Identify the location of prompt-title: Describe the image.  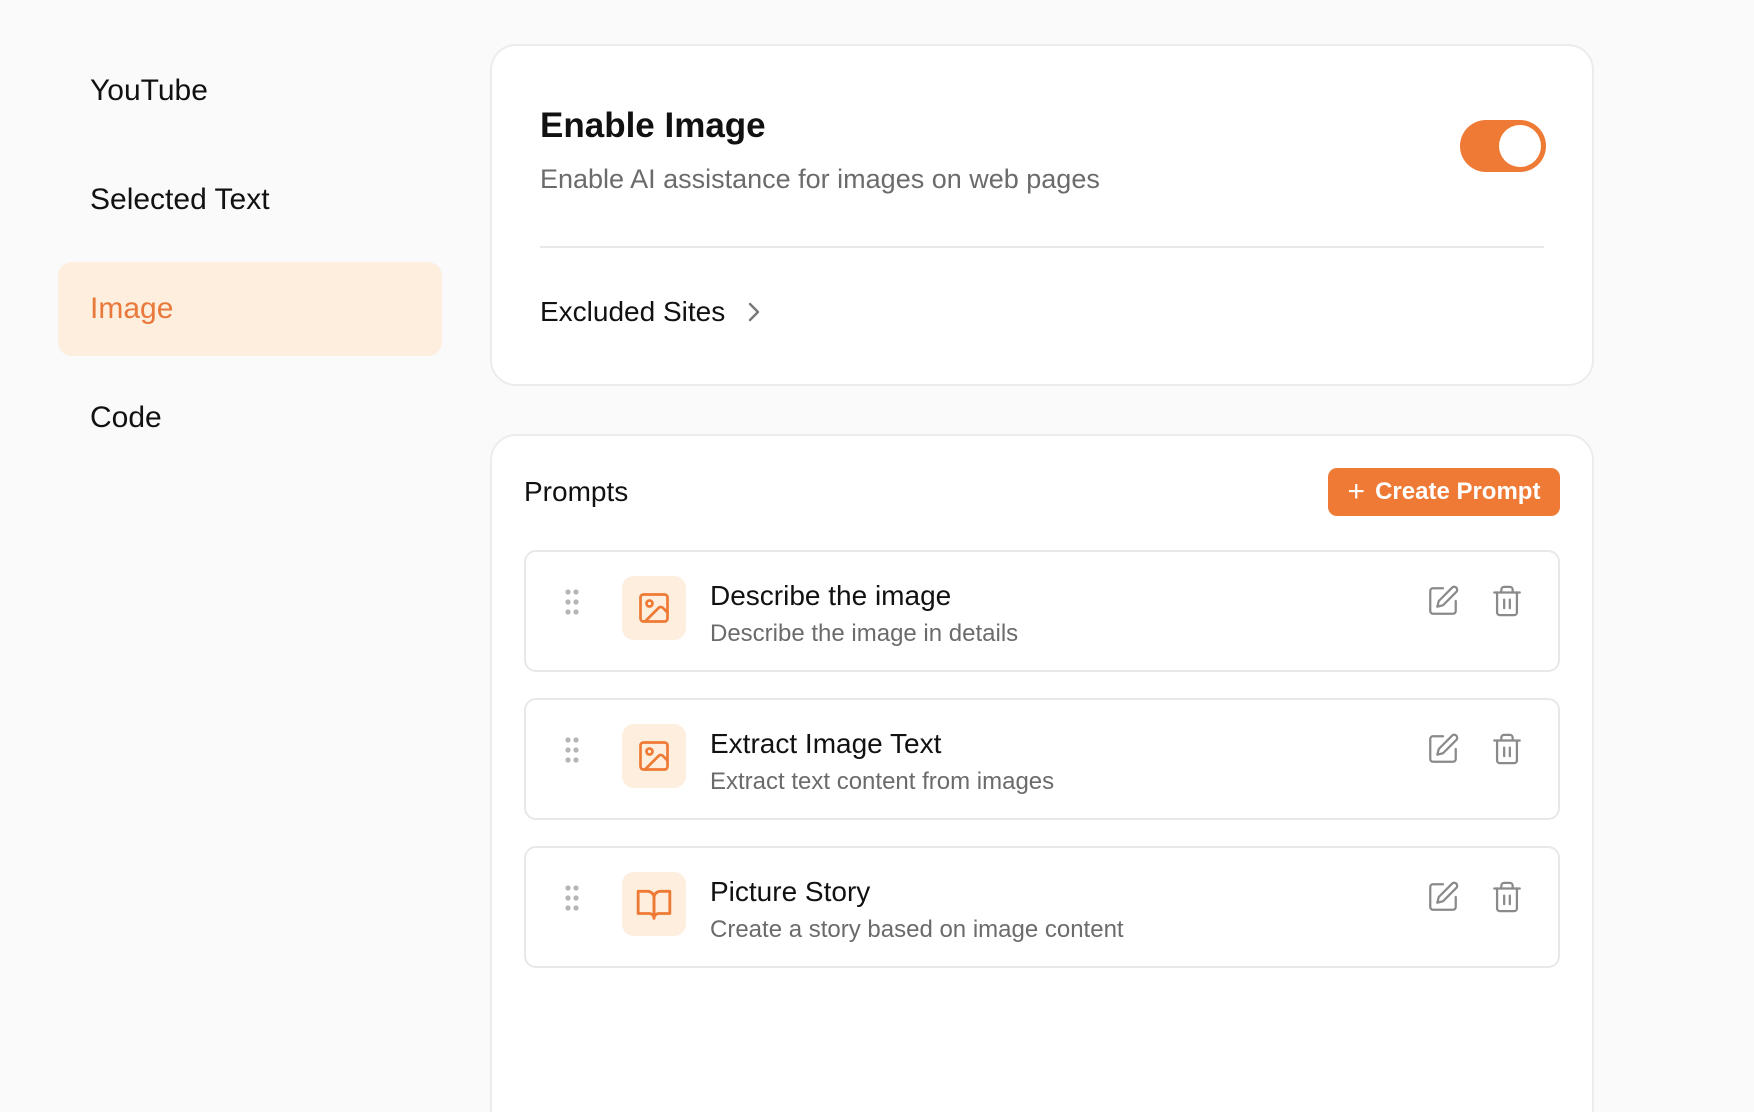
(831, 595).